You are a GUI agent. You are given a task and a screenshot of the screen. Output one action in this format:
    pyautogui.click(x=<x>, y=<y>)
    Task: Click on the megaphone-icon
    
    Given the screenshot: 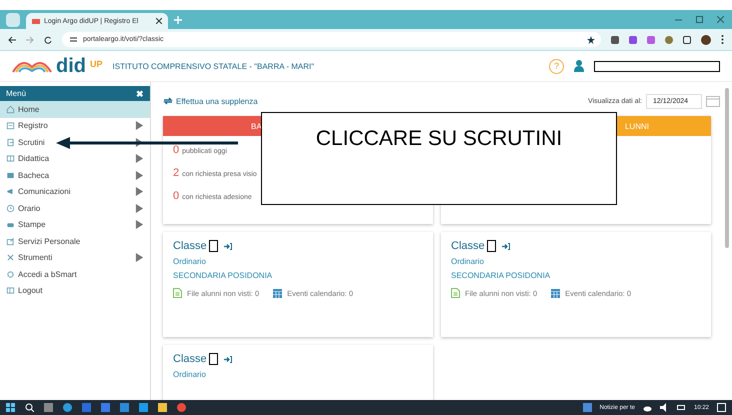 What is the action you would take?
    pyautogui.click(x=10, y=191)
    